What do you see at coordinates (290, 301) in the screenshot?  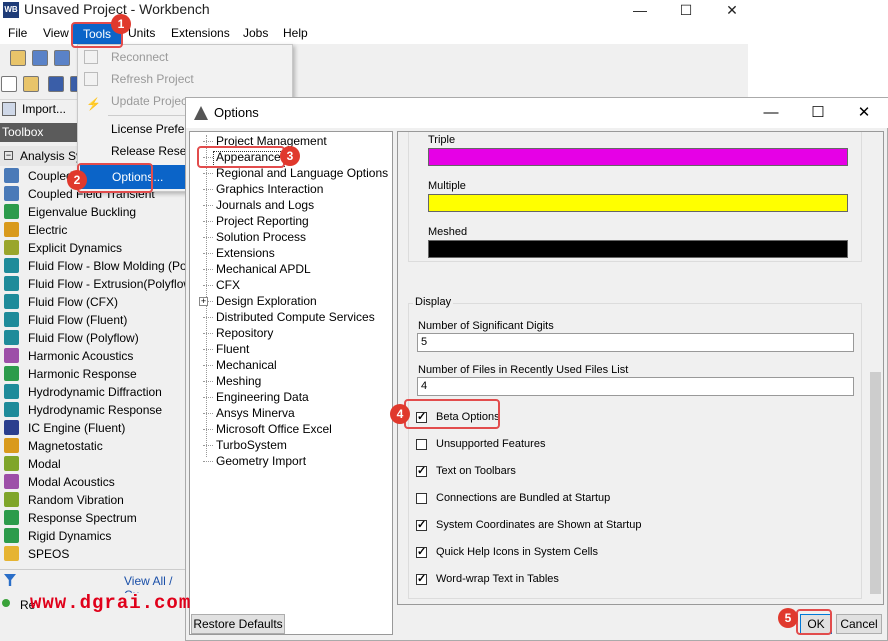 I see `tree-item: Design Exploration` at bounding box center [290, 301].